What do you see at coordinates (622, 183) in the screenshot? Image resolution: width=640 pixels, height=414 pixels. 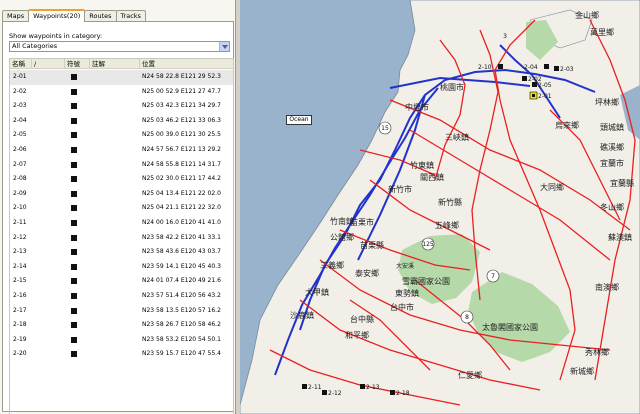 I see `place-label: 宜蘭縣` at bounding box center [622, 183].